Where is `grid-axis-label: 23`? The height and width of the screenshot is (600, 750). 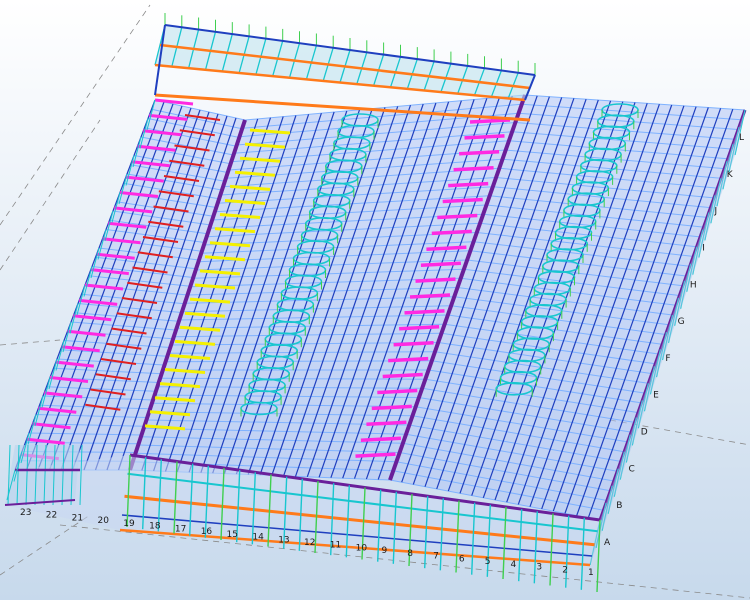 grid-axis-label: 23 is located at coordinates (25, 513).